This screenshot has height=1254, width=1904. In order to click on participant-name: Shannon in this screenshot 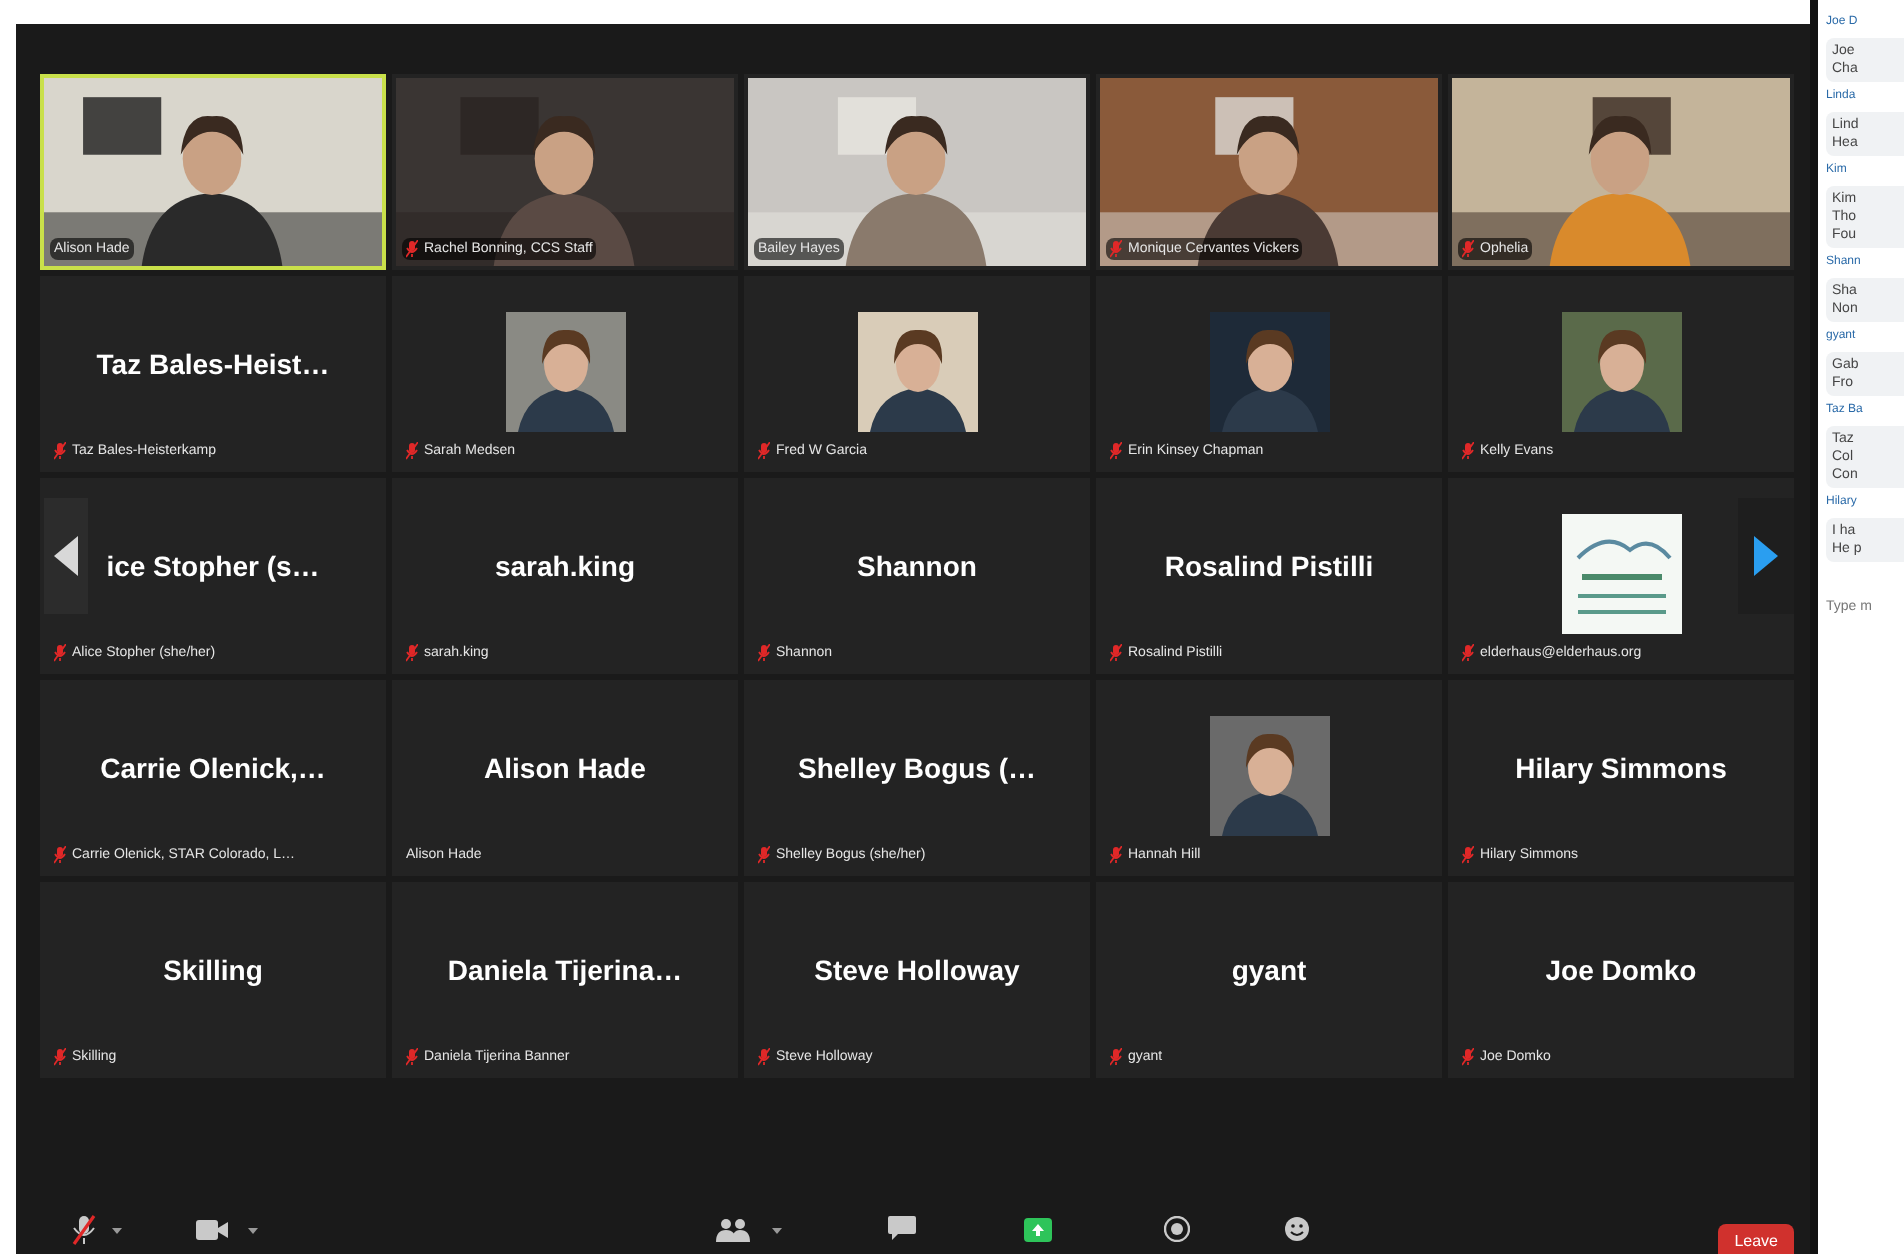, I will do `click(917, 567)`.